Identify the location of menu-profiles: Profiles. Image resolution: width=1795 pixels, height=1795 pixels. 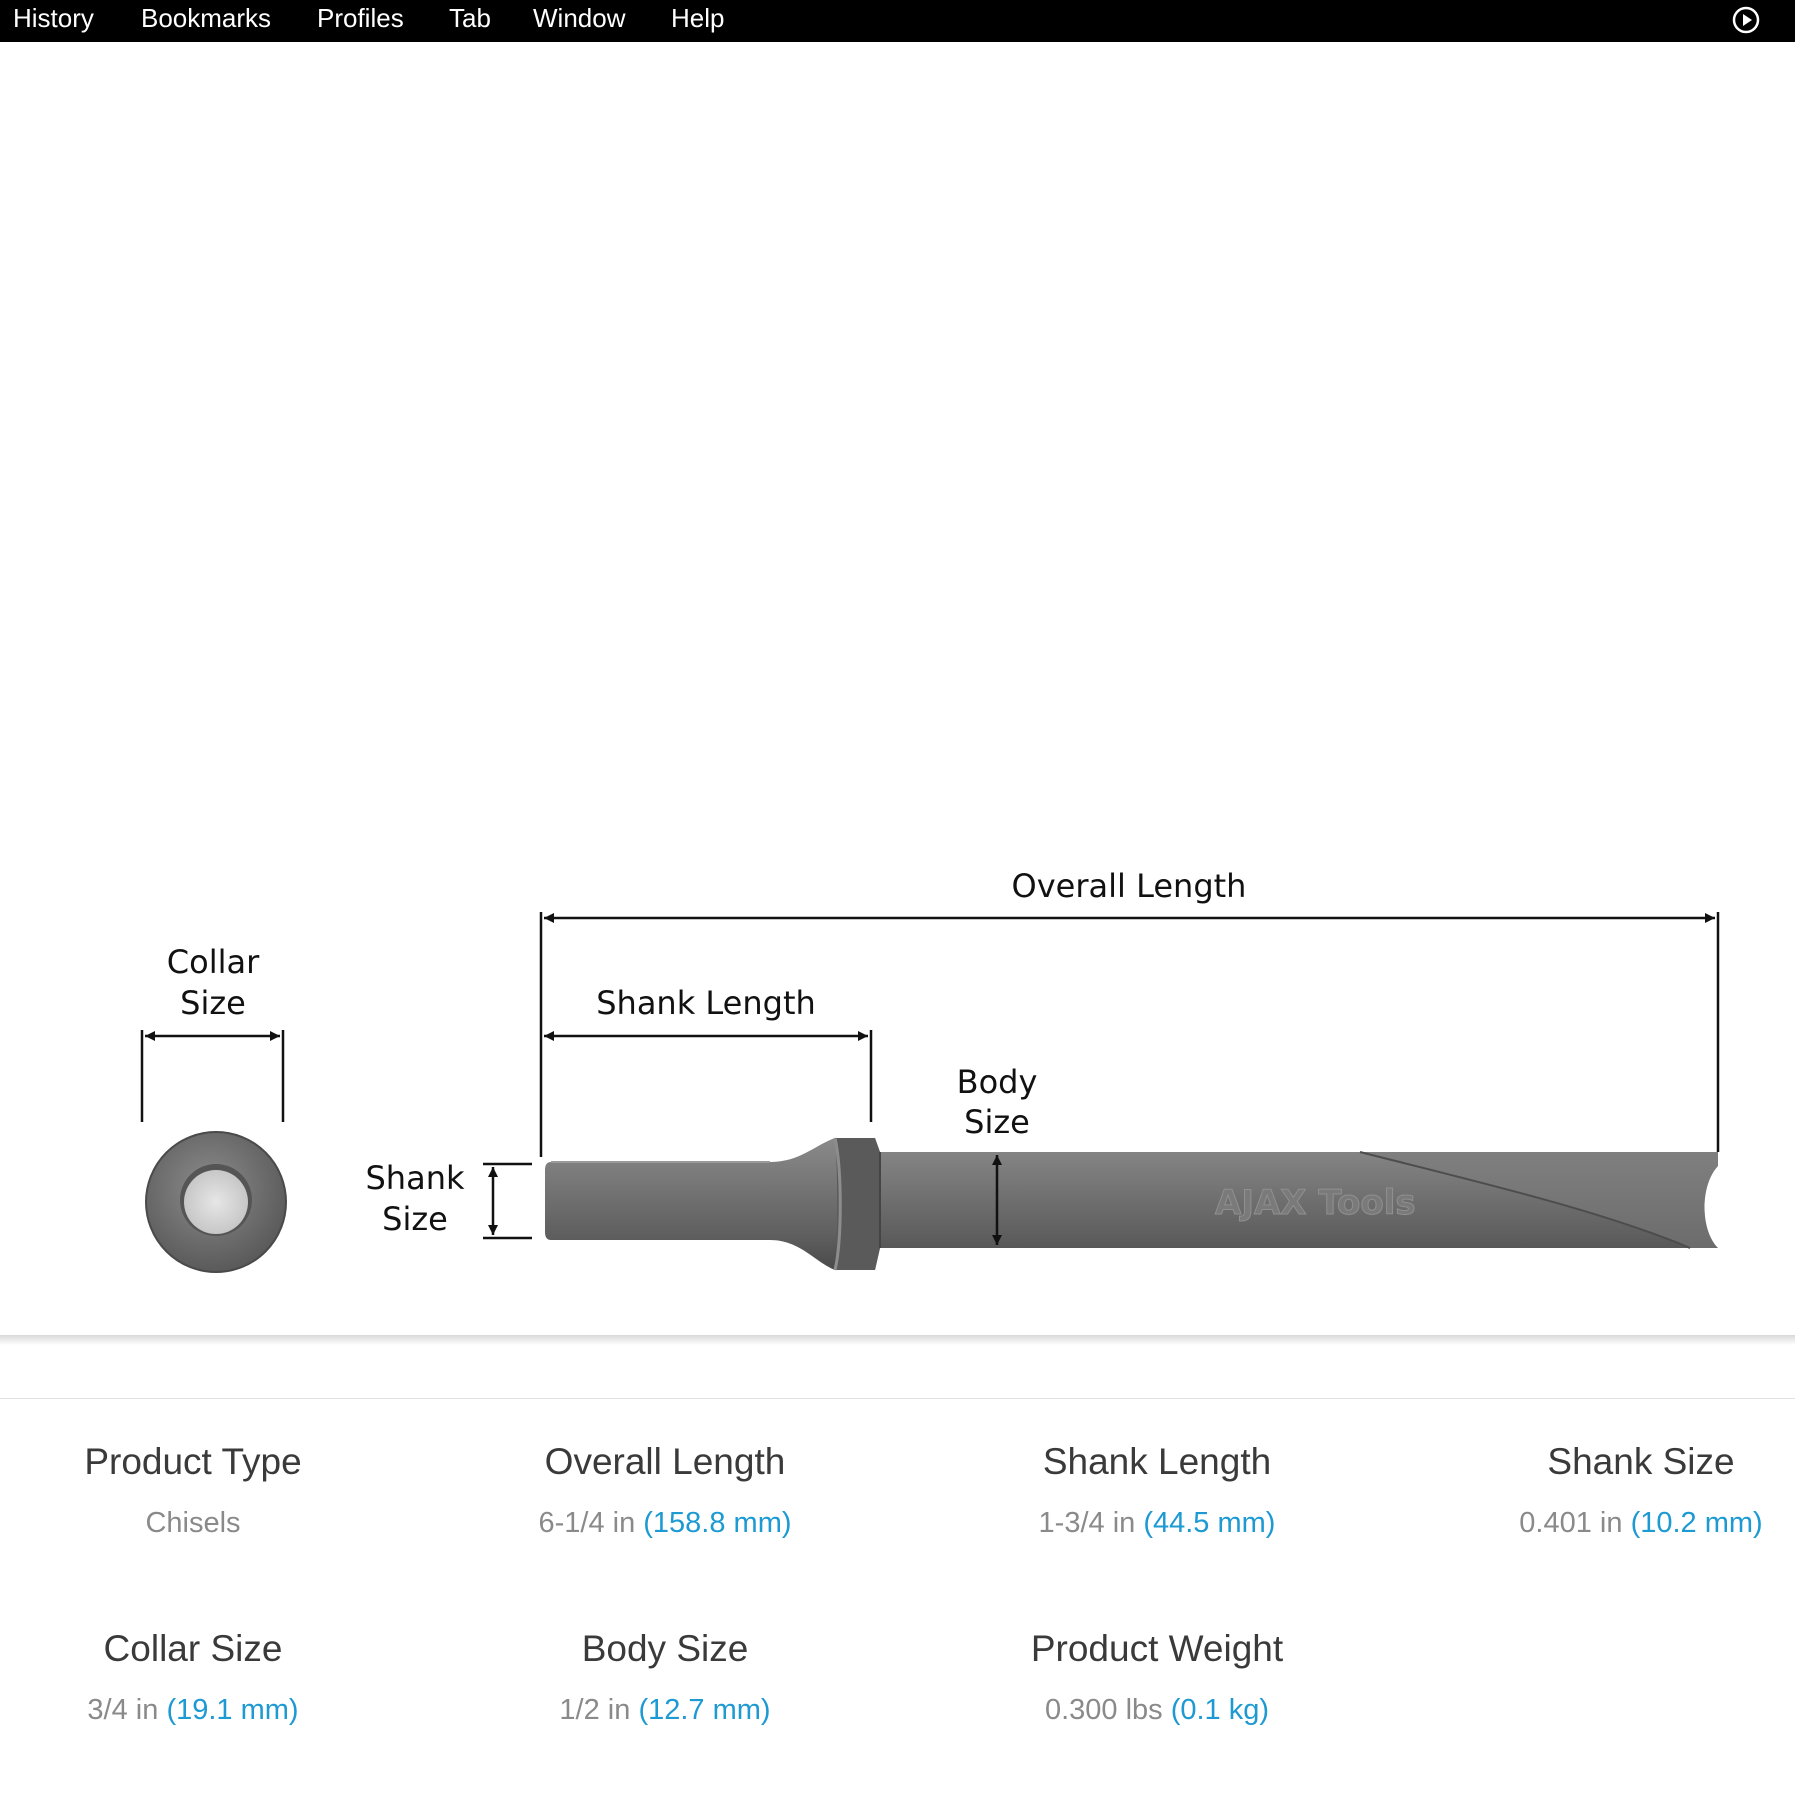
(360, 18).